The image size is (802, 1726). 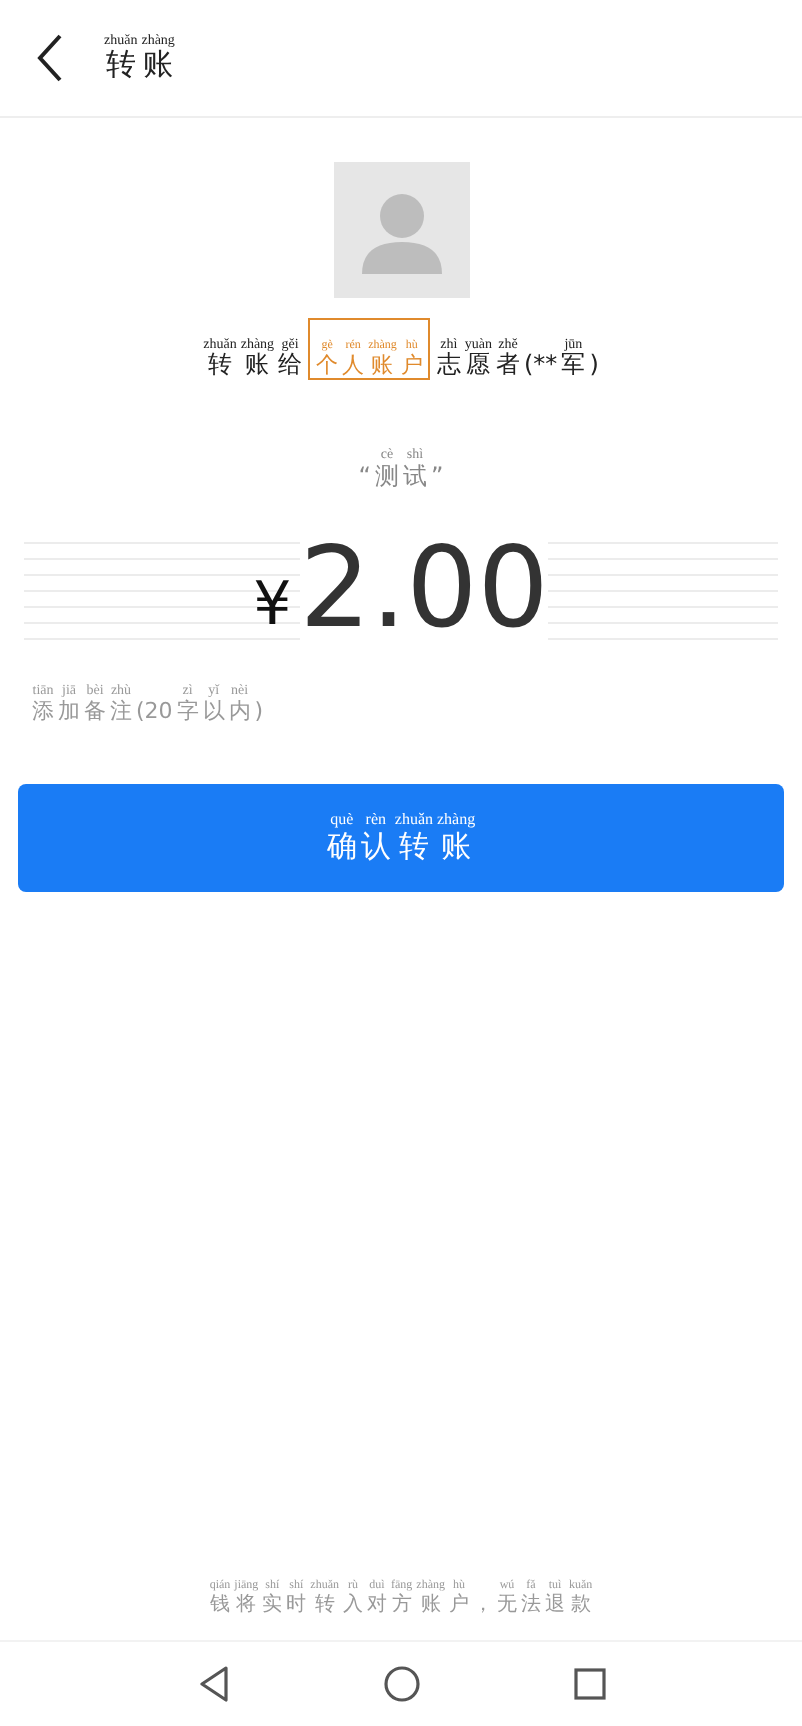 What do you see at coordinates (401, 1684) in the screenshot?
I see `home-circle-icon` at bounding box center [401, 1684].